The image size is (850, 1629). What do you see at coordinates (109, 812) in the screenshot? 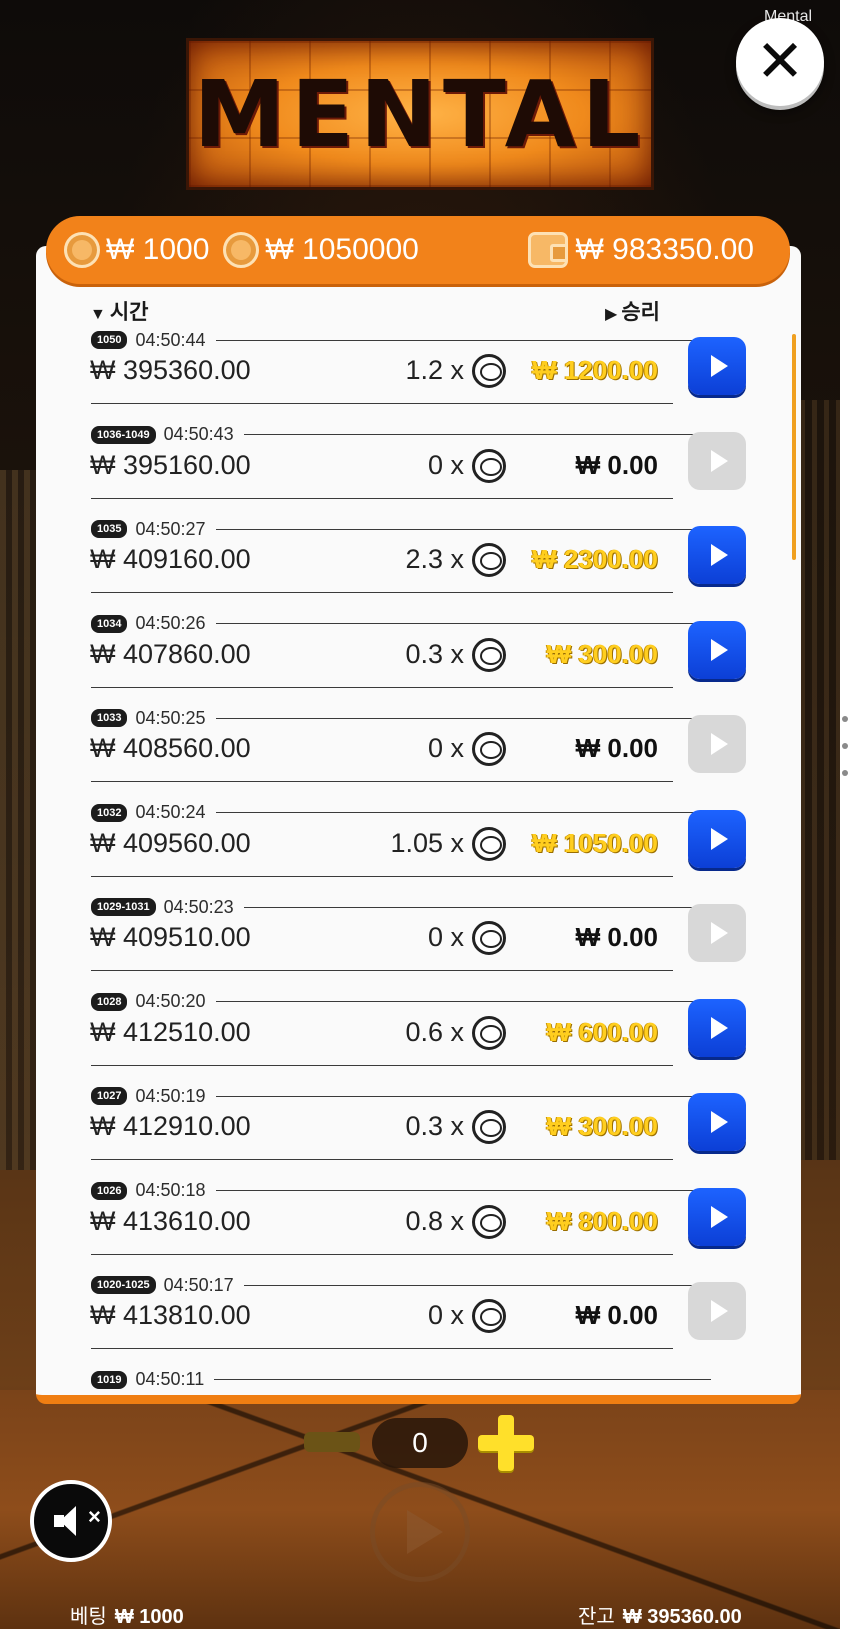
I see `round-badge: 1032` at bounding box center [109, 812].